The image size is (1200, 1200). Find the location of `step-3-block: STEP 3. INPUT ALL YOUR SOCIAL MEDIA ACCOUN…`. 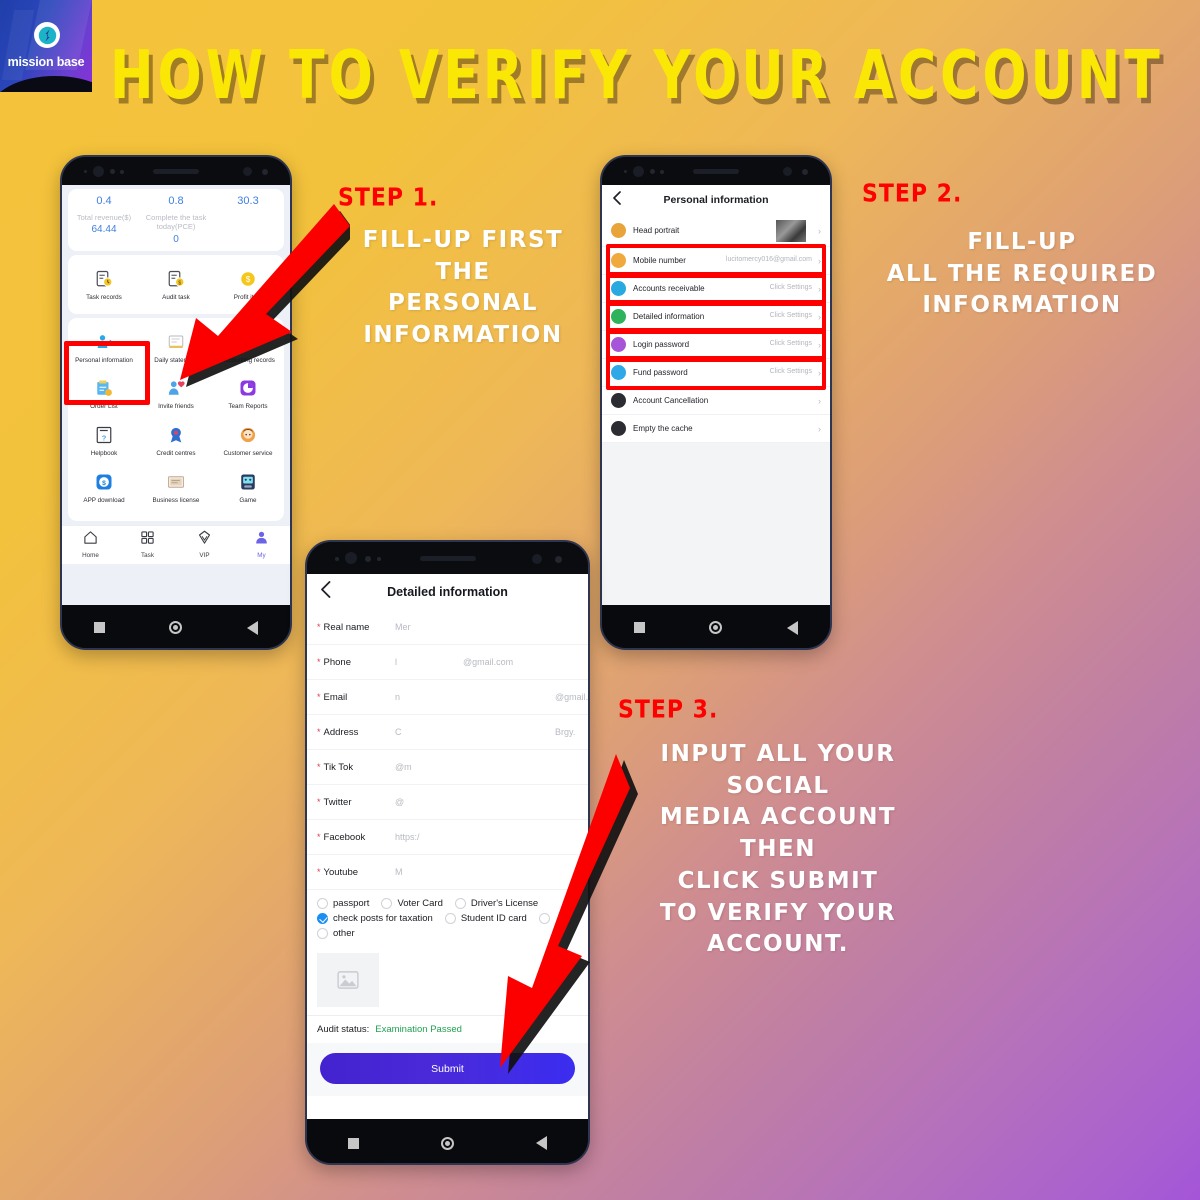

step-3-block: STEP 3. INPUT ALL YOUR SOCIAL MEDIA ACCOUN… is located at coordinates (778, 828).